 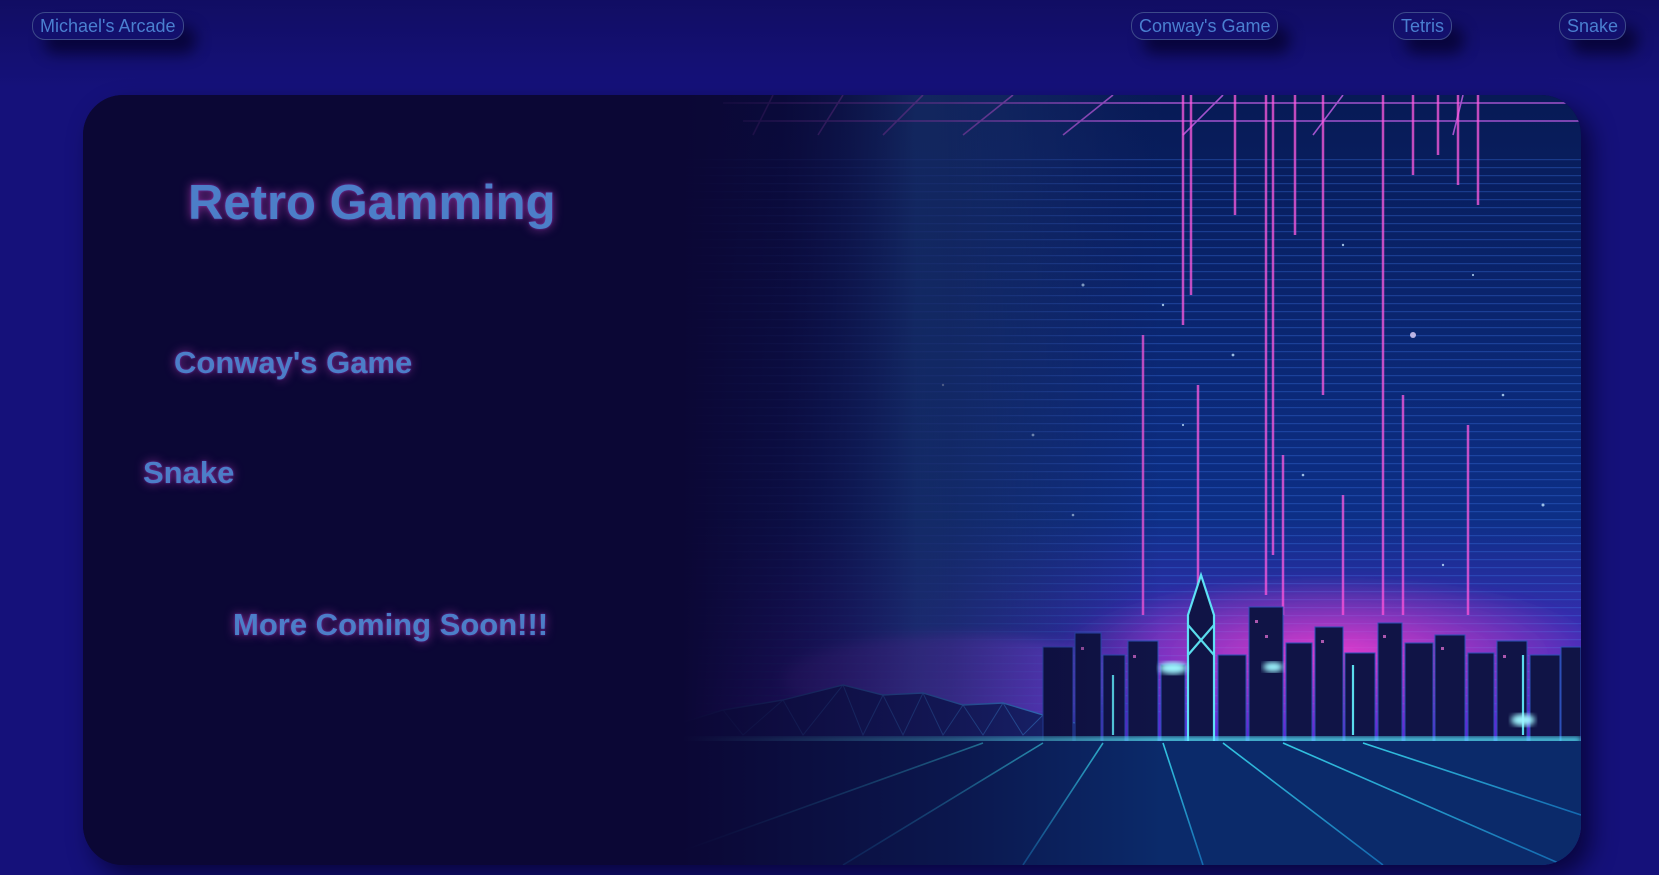 I want to click on nav-conways-game-link: Conway's Game, so click(x=1205, y=26).